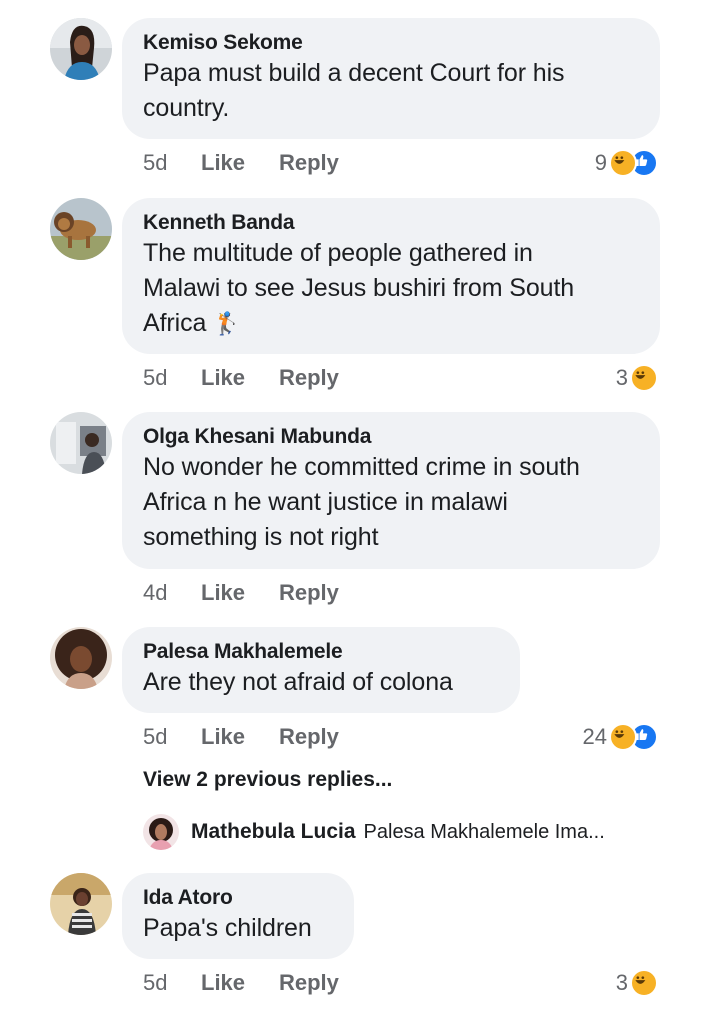 The height and width of the screenshot is (1024, 702). I want to click on comment-age: 4d, so click(172, 593).